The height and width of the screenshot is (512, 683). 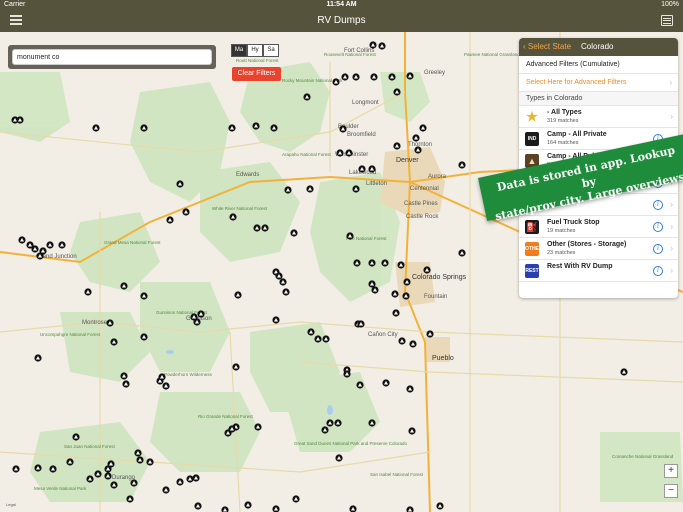 I want to click on map-label-uncompahgre-nf: Uncompahgre National Forest, so click(x=70, y=334).